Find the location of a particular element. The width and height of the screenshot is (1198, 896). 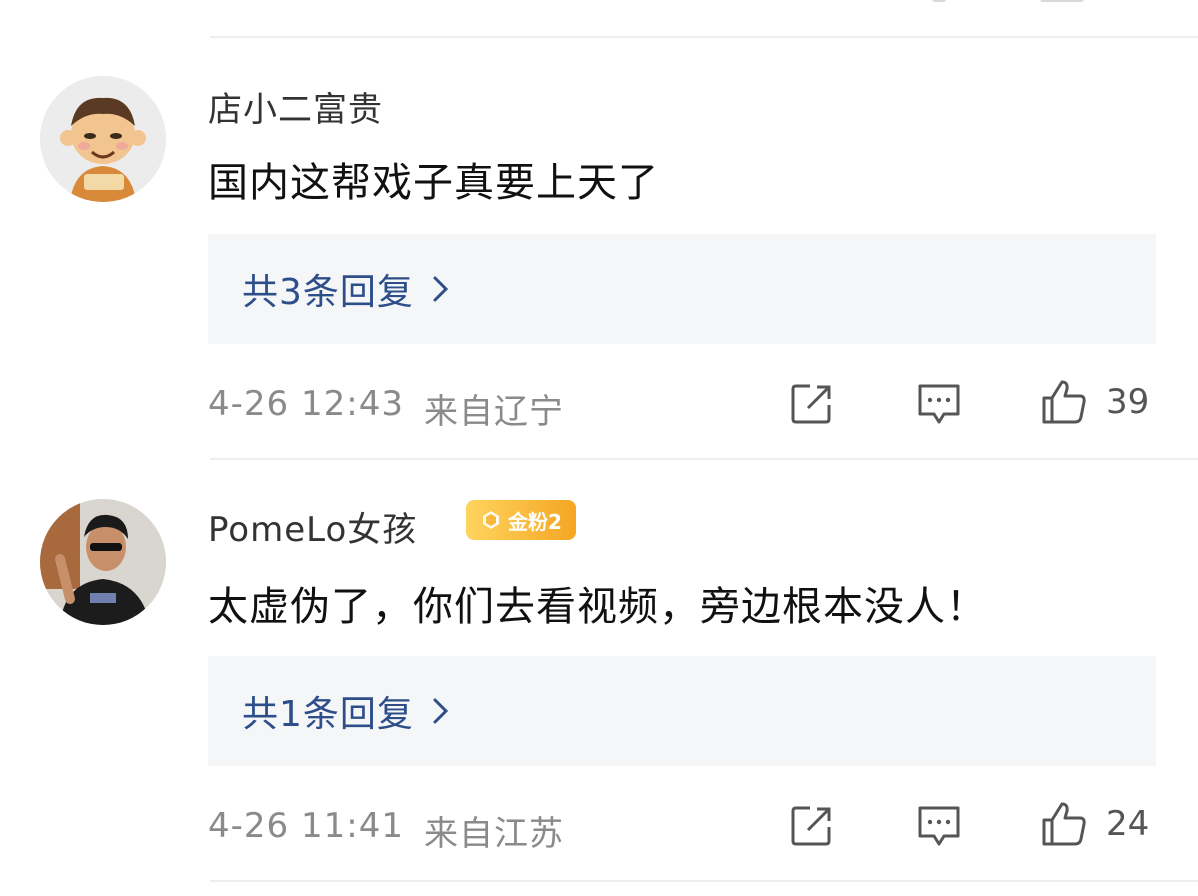

comment-text: 太虚伪了，你们去看视频，旁边根本没人！ is located at coordinates (597, 607).